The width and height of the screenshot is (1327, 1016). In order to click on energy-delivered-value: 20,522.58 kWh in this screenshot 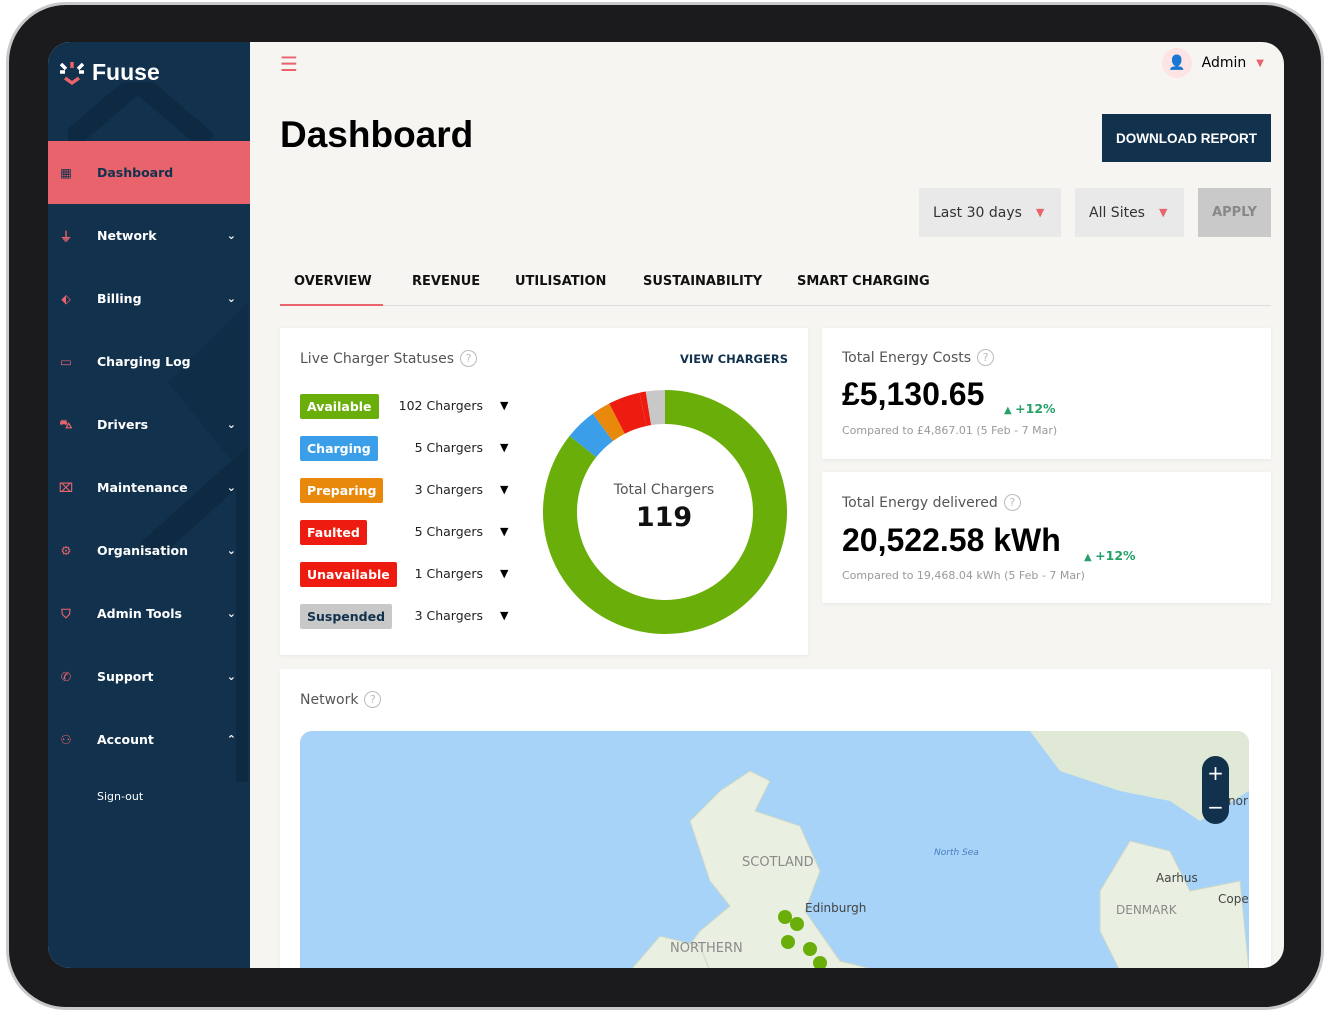, I will do `click(951, 540)`.